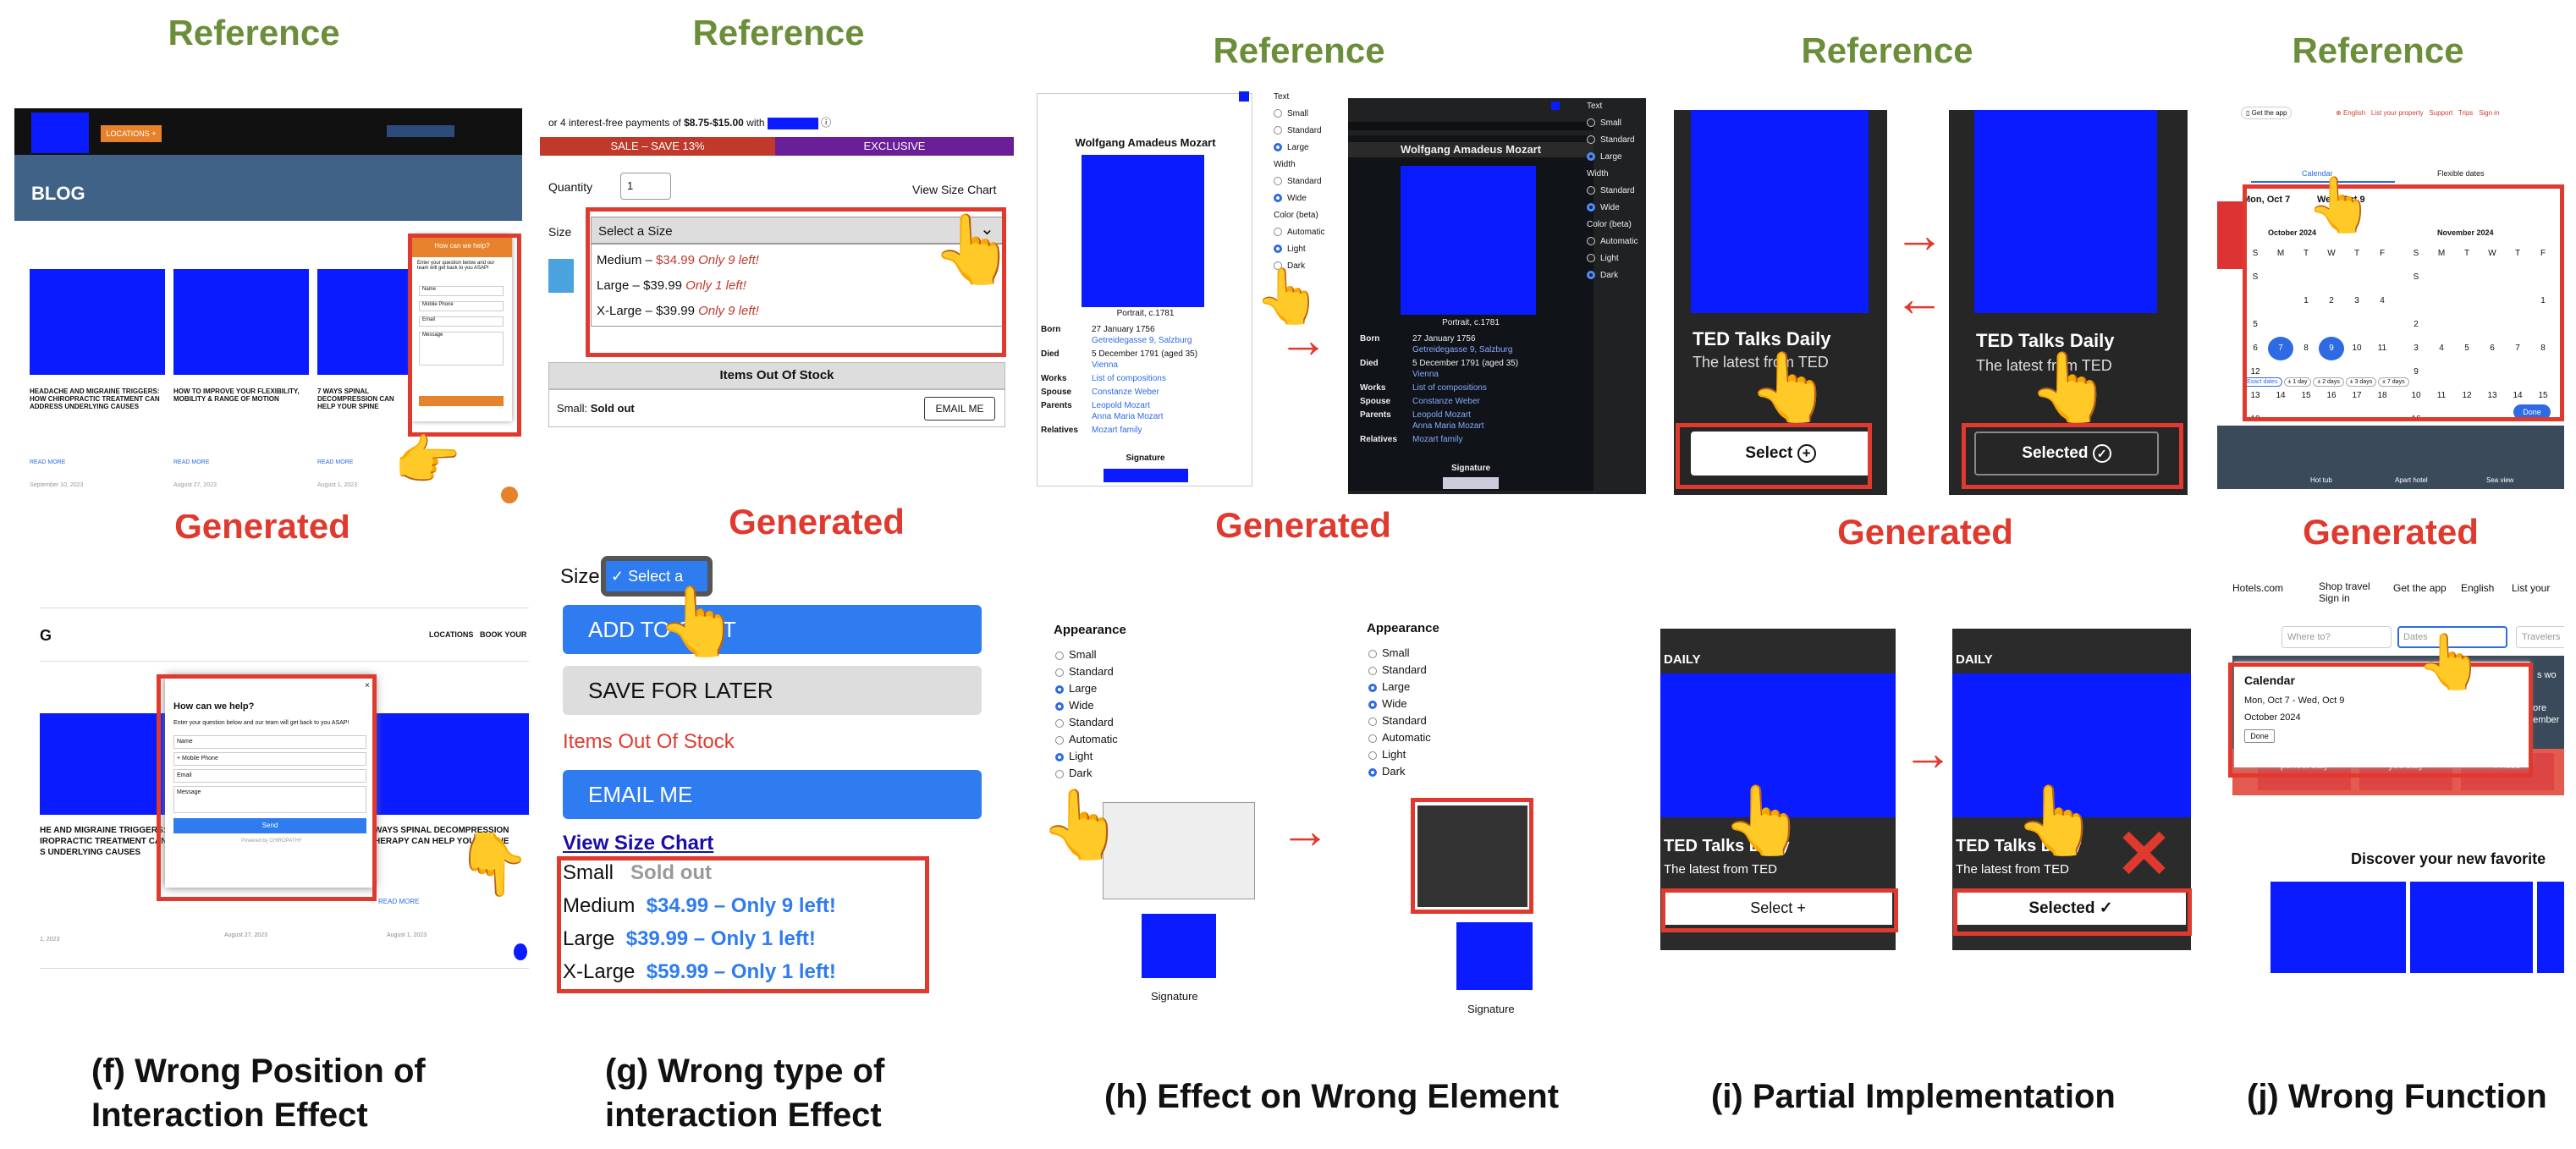 Image resolution: width=2576 pixels, height=1149 pixels. Describe the element at coordinates (1431, 720) in the screenshot. I see `h-gen-right-opt-standard-2: Standard` at that location.